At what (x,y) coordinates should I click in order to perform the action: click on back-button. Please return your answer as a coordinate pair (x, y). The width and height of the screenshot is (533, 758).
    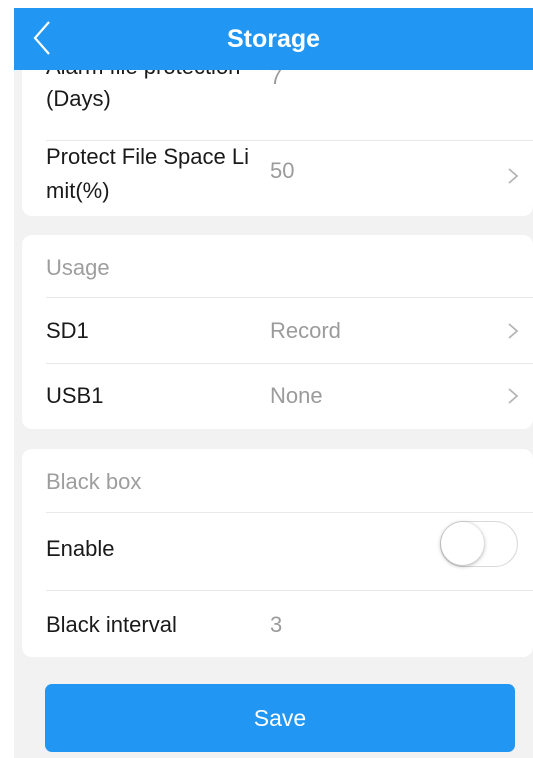
    Looking at the image, I should click on (43, 38).